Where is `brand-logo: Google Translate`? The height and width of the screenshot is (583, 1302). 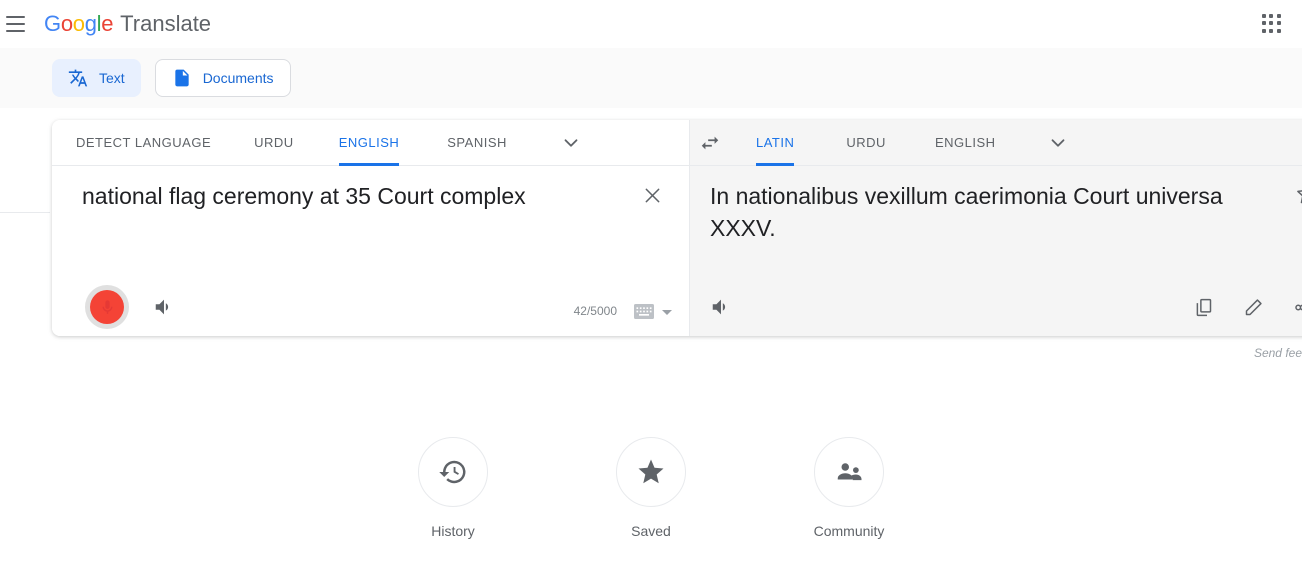
brand-logo: Google Translate is located at coordinates (127, 24).